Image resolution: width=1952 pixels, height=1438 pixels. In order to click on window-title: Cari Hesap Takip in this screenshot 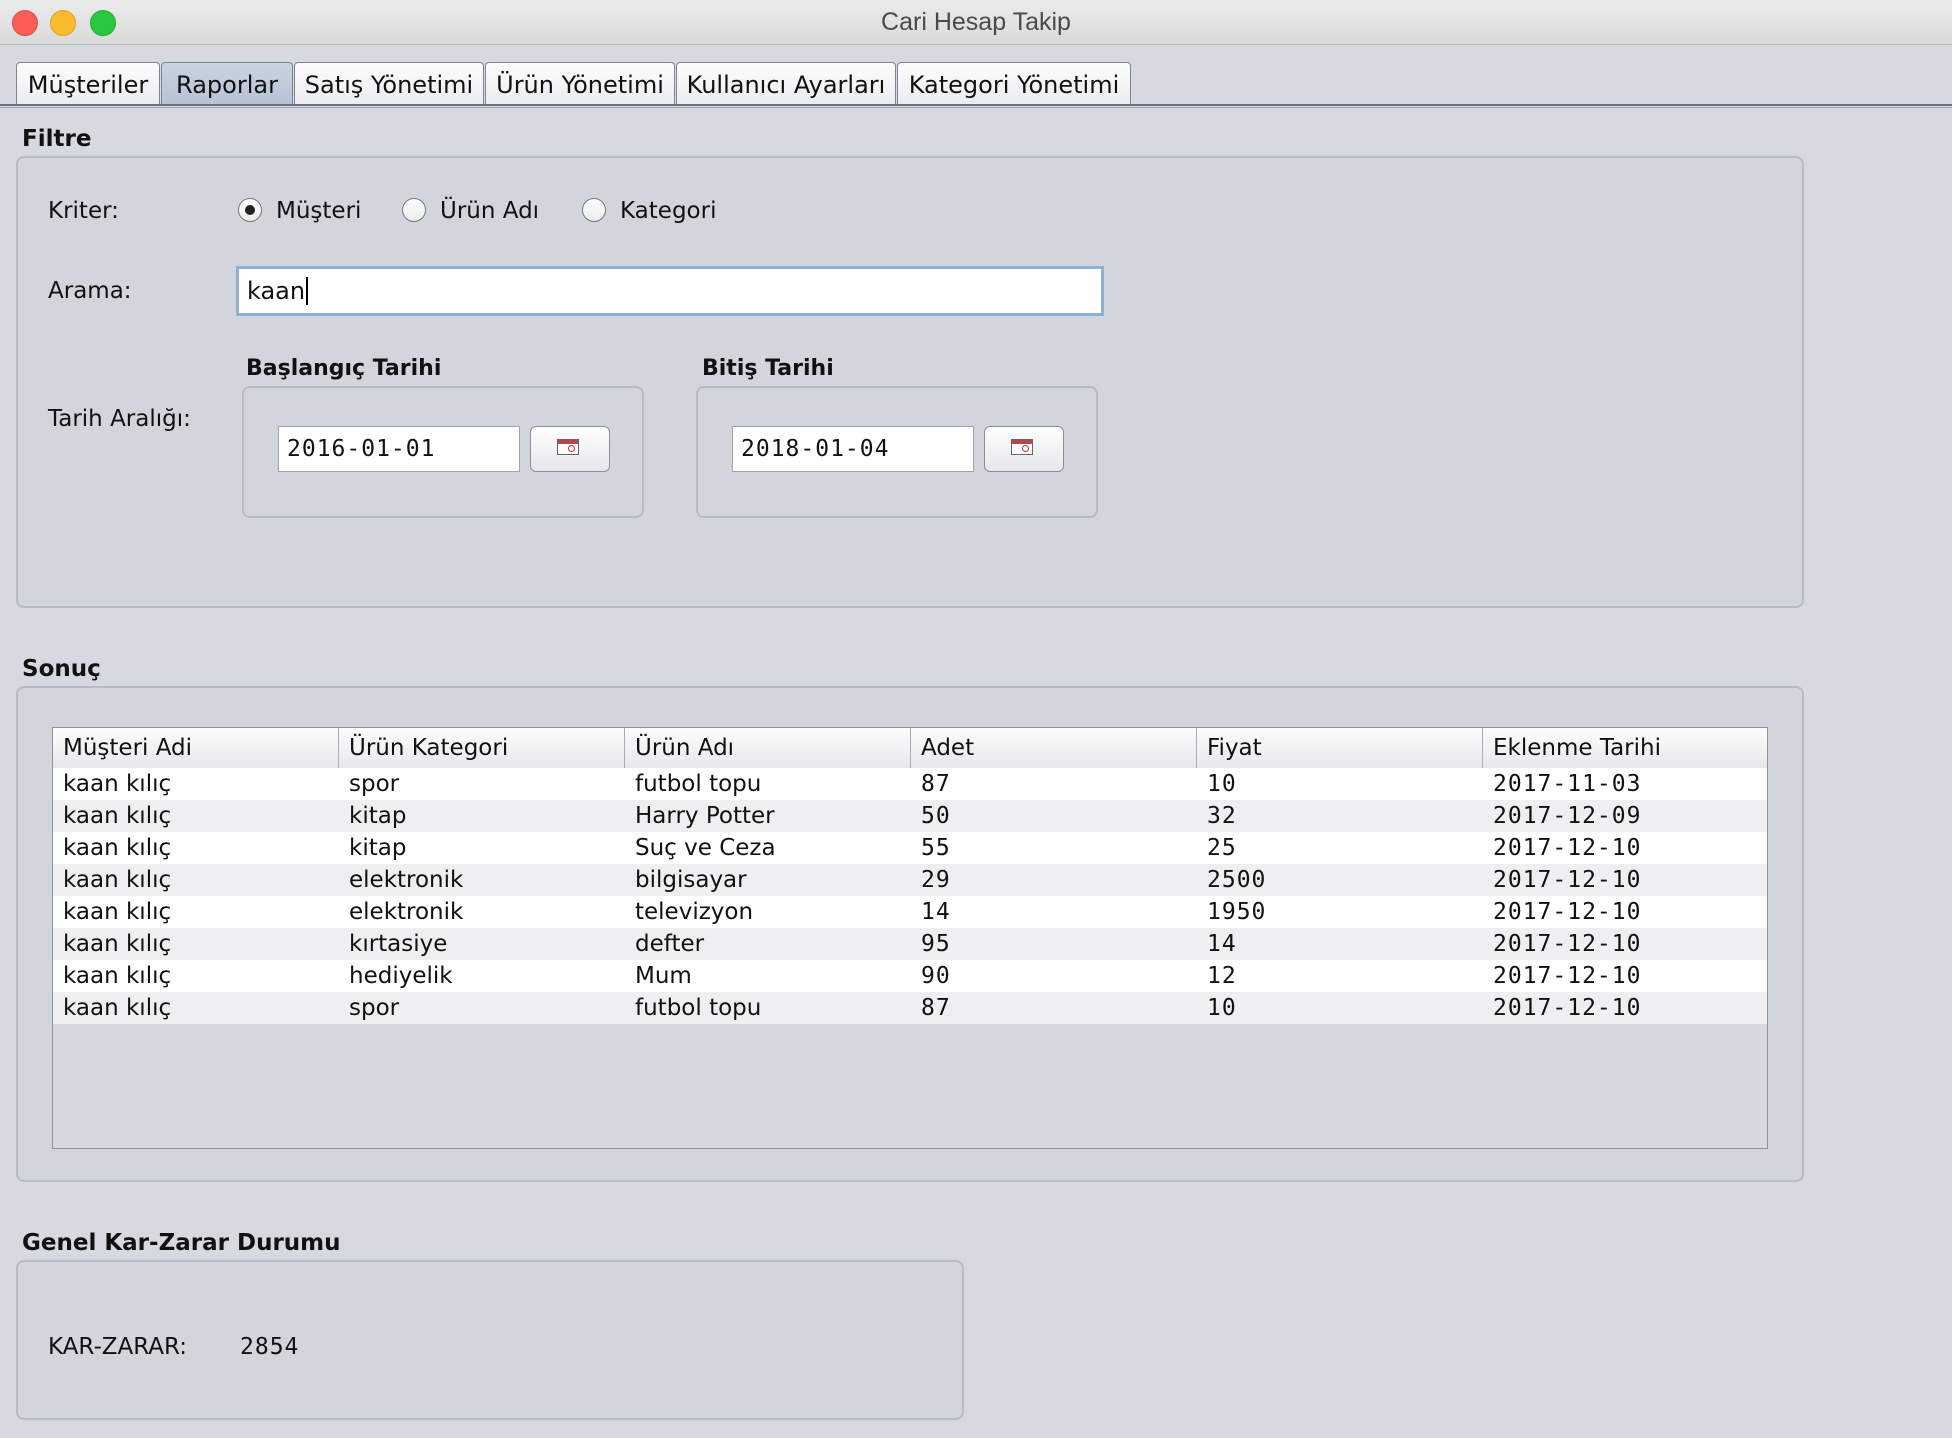, I will do `click(976, 22)`.